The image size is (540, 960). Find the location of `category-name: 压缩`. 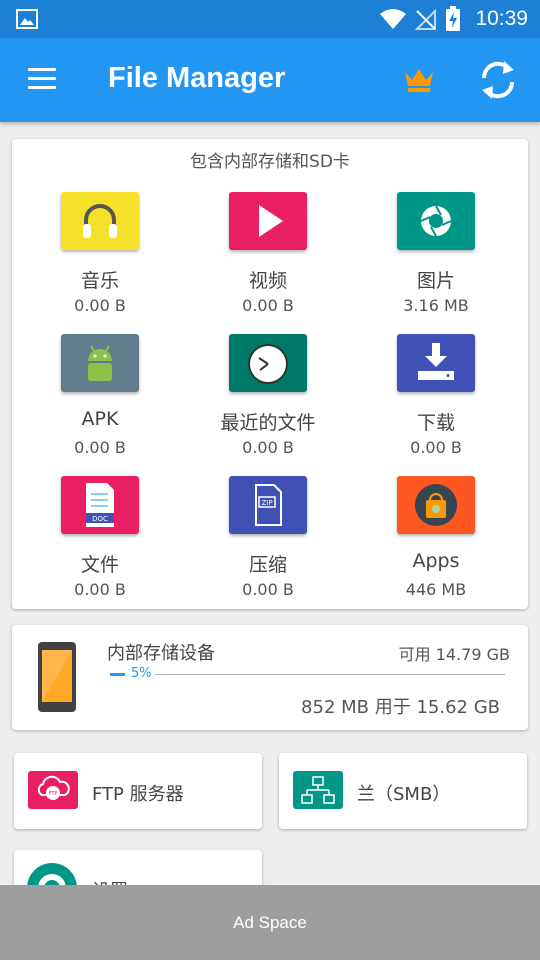

category-name: 压缩 is located at coordinates (267, 565).